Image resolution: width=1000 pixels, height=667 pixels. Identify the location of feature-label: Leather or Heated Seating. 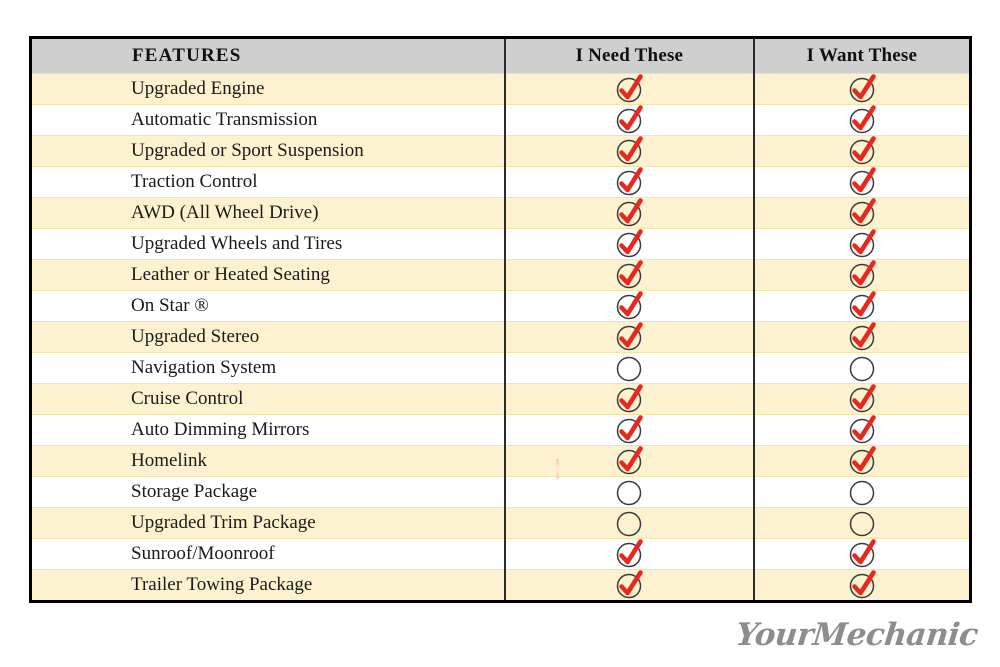
(267, 275).